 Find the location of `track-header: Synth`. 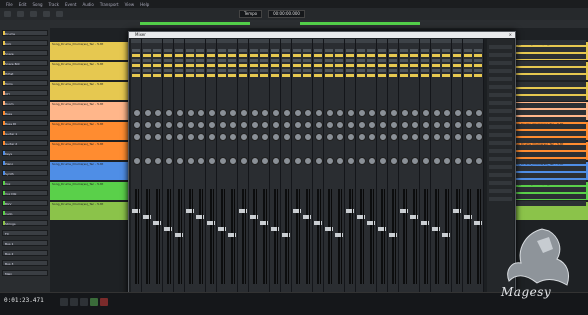

track-header: Synth is located at coordinates (25, 173).